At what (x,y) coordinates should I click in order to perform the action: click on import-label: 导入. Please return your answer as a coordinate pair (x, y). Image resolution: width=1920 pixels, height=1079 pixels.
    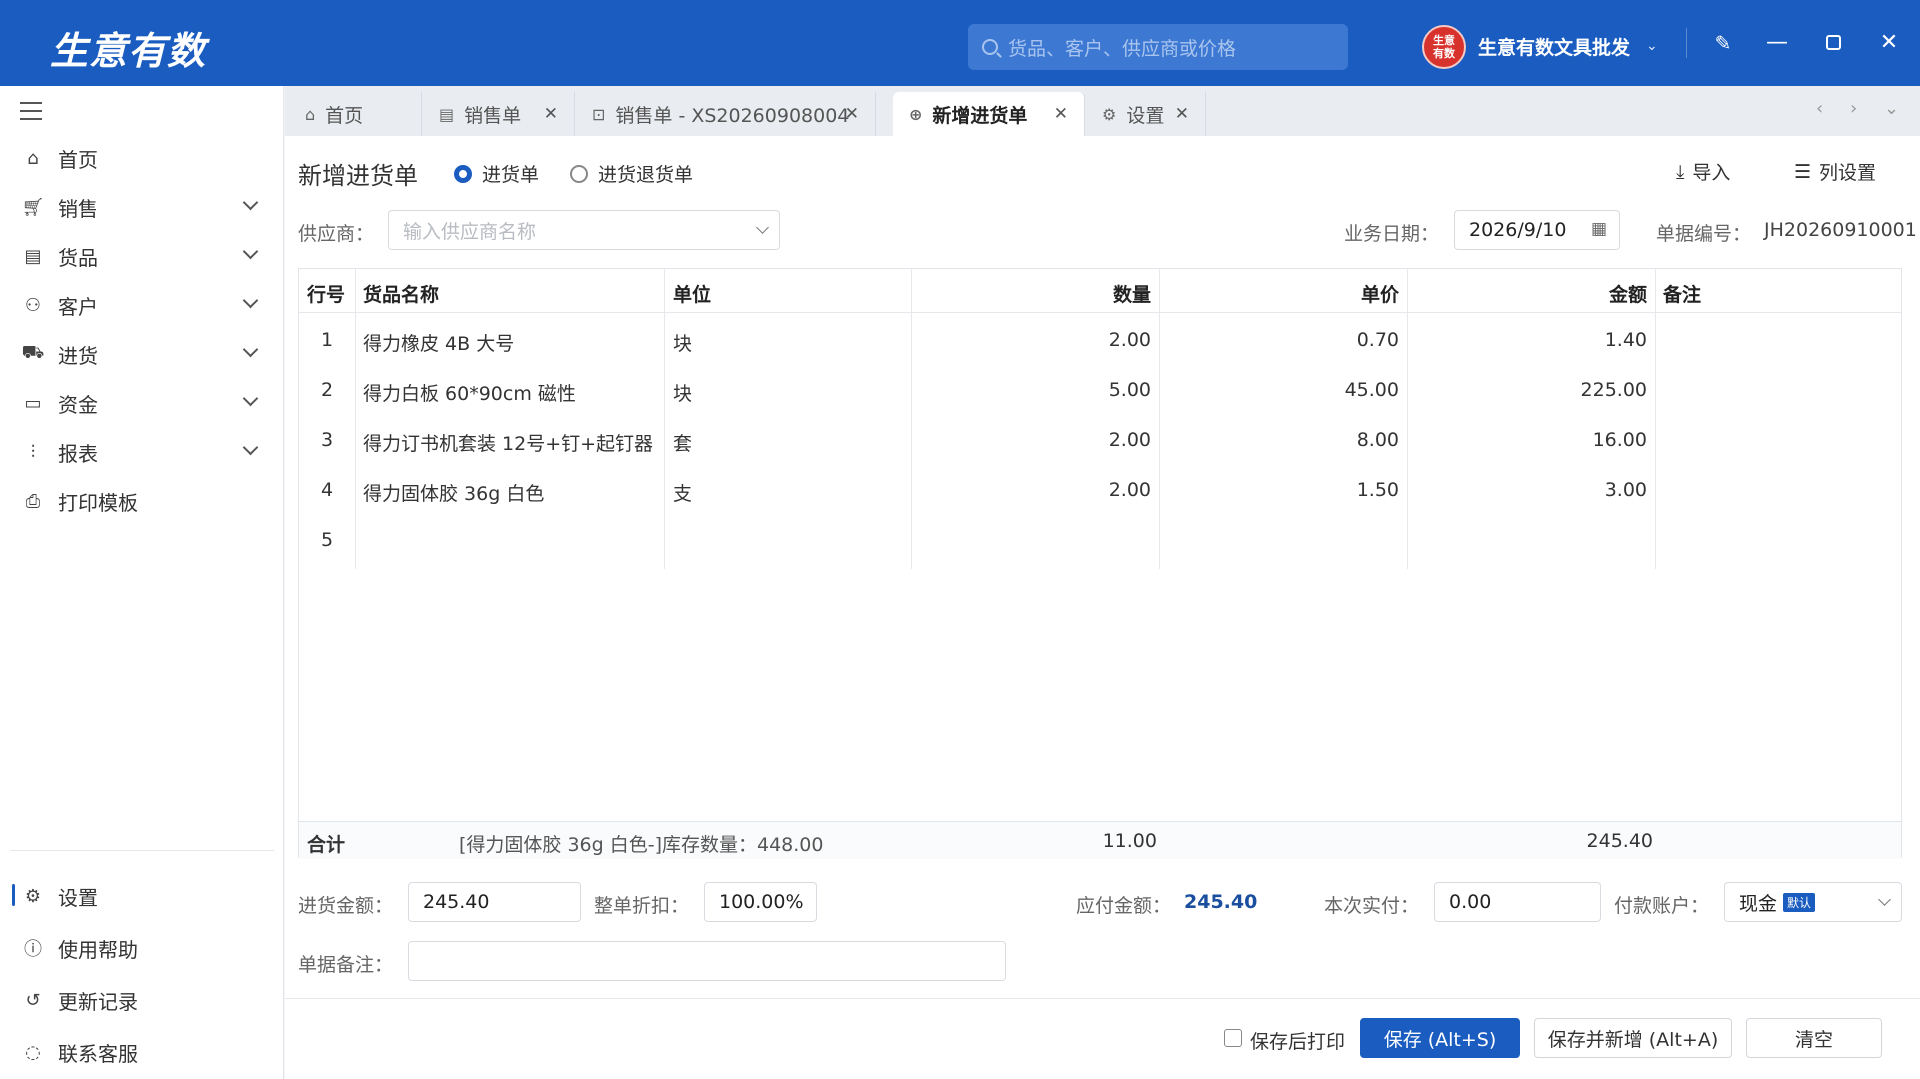
    Looking at the image, I should click on (1711, 173).